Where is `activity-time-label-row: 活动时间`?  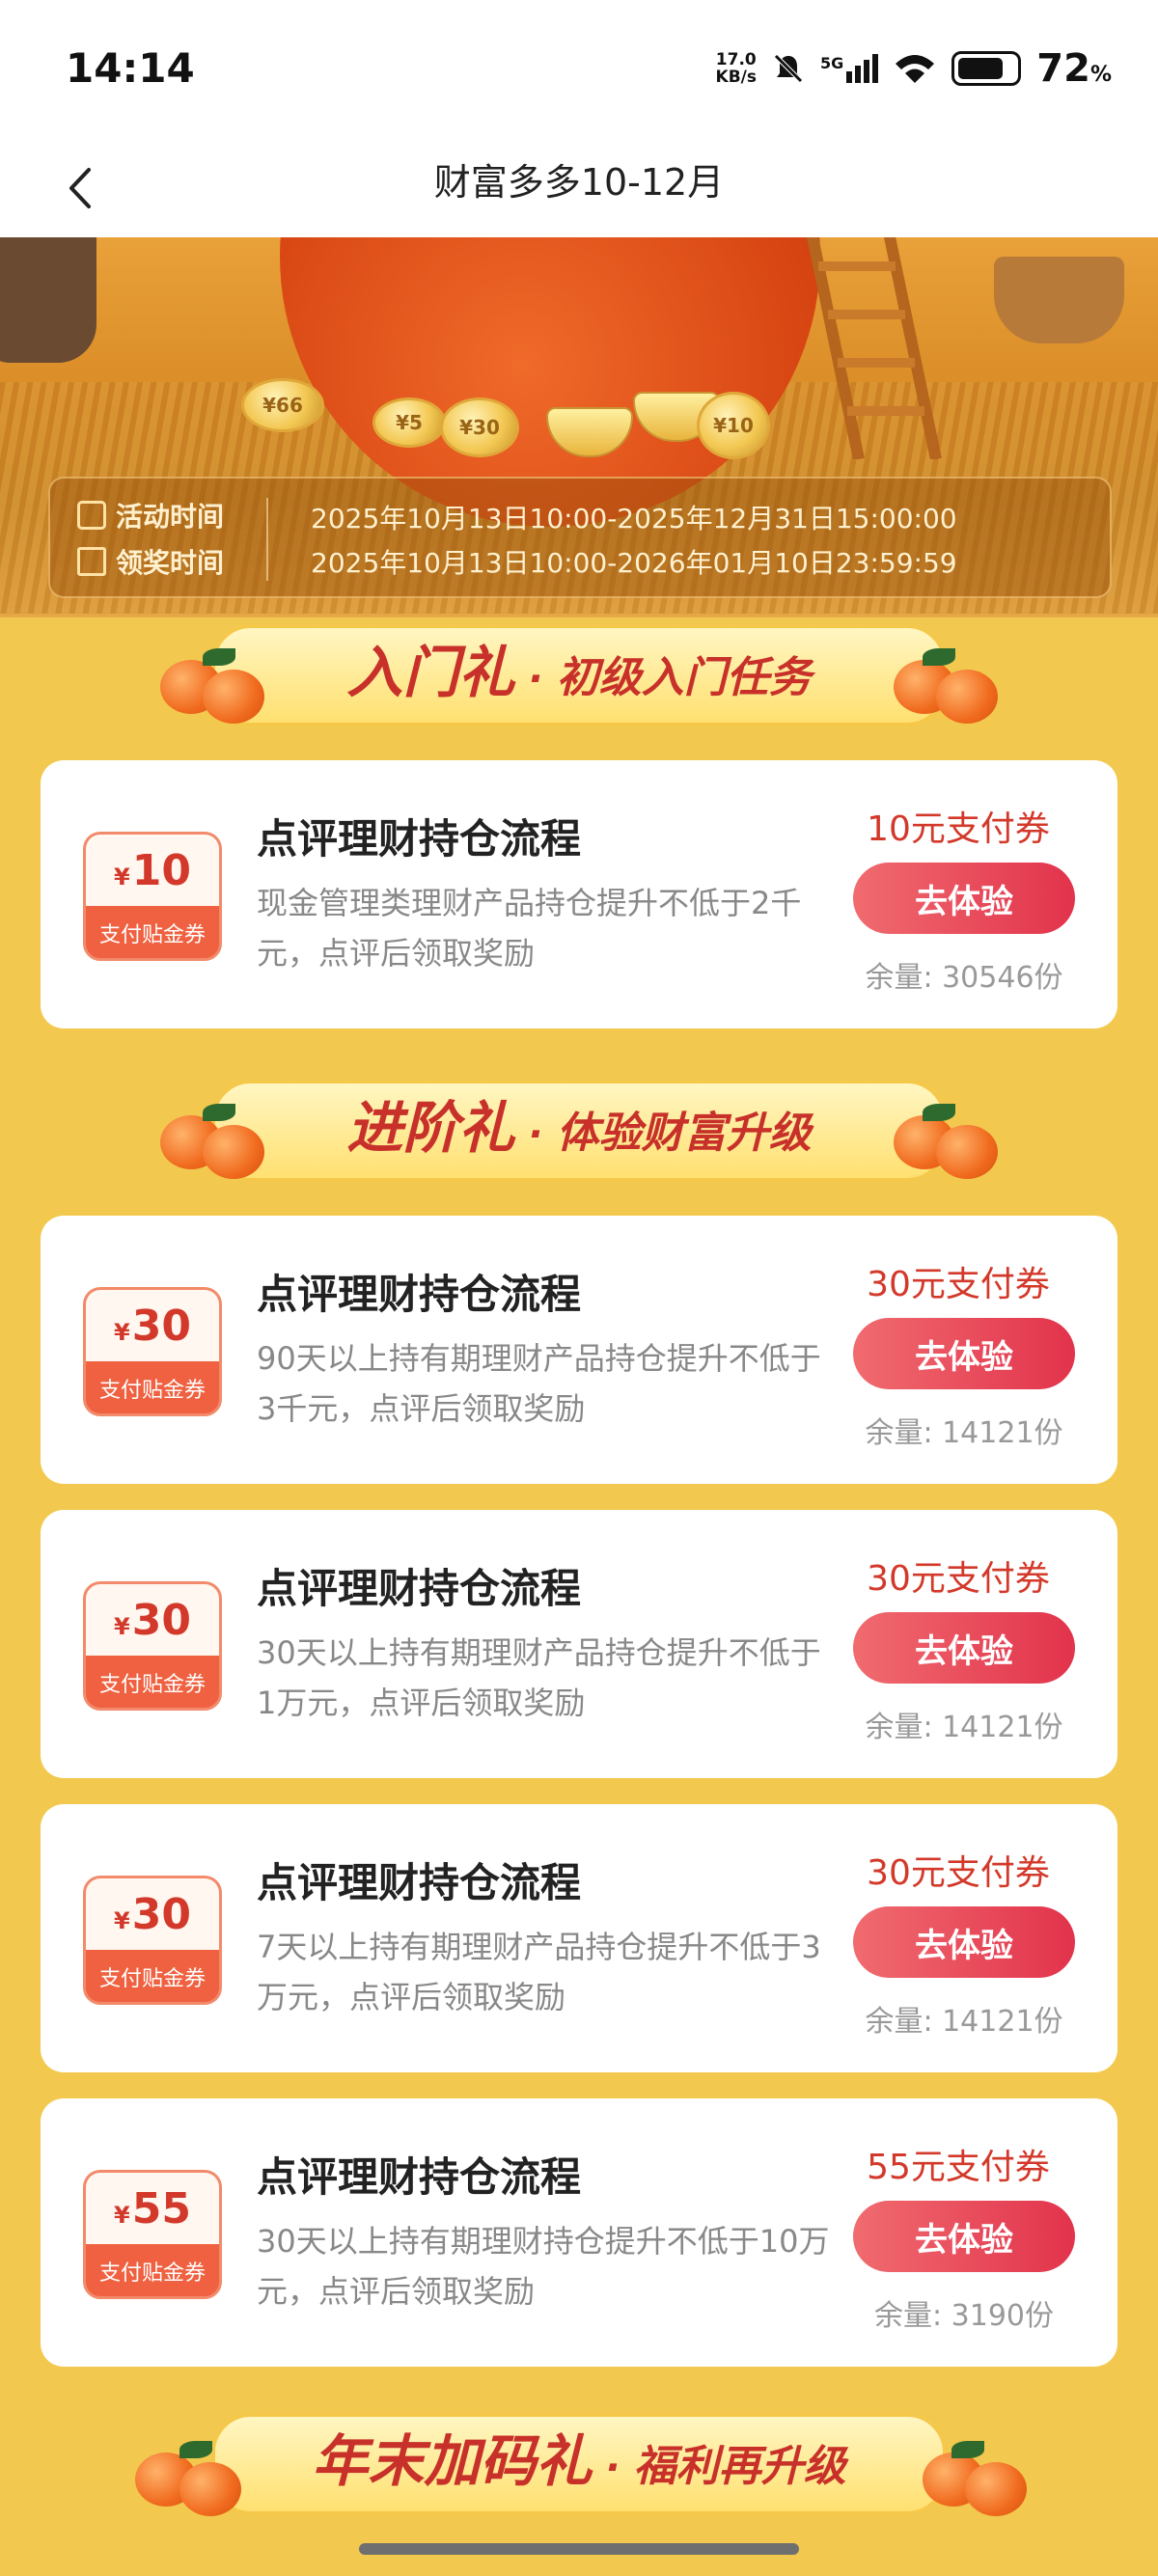 activity-time-label-row: 活动时间 is located at coordinates (150, 515).